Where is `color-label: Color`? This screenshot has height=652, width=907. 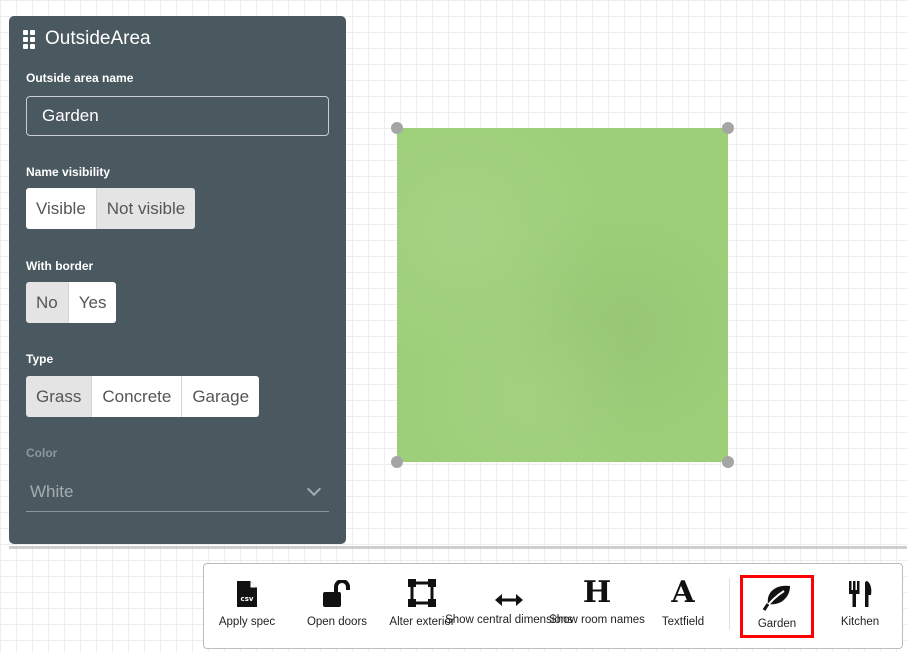 color-label: Color is located at coordinates (42, 453).